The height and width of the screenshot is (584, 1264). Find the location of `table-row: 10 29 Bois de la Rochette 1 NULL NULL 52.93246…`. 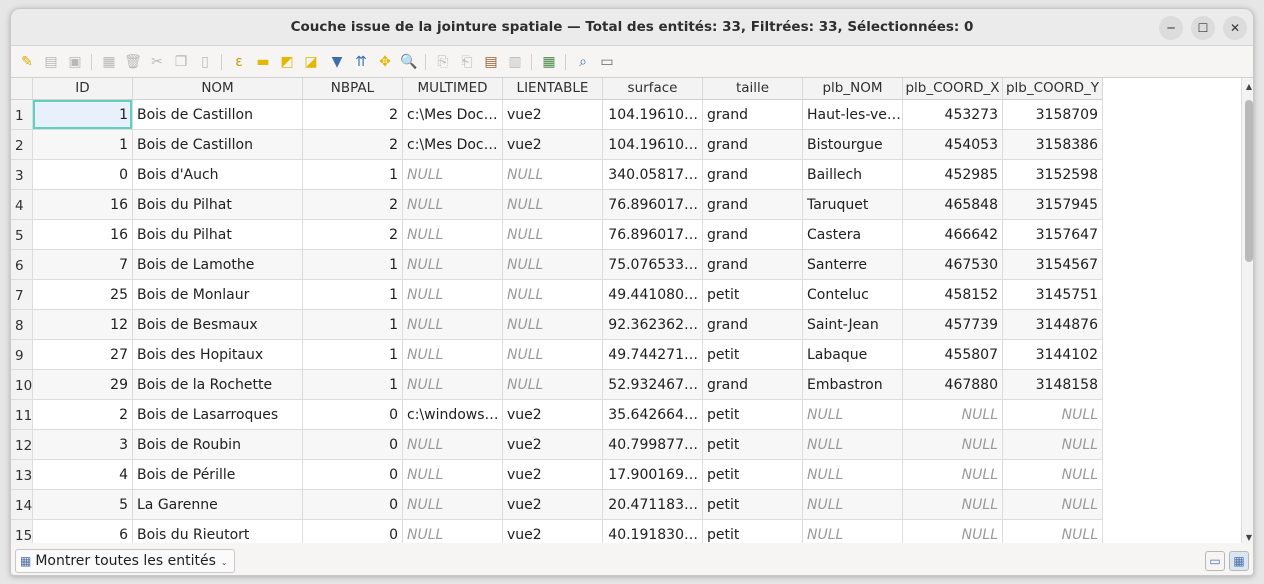

table-row: 10 29 Bois de la Rochette 1 NULL NULL 52.93246… is located at coordinates (557, 385).